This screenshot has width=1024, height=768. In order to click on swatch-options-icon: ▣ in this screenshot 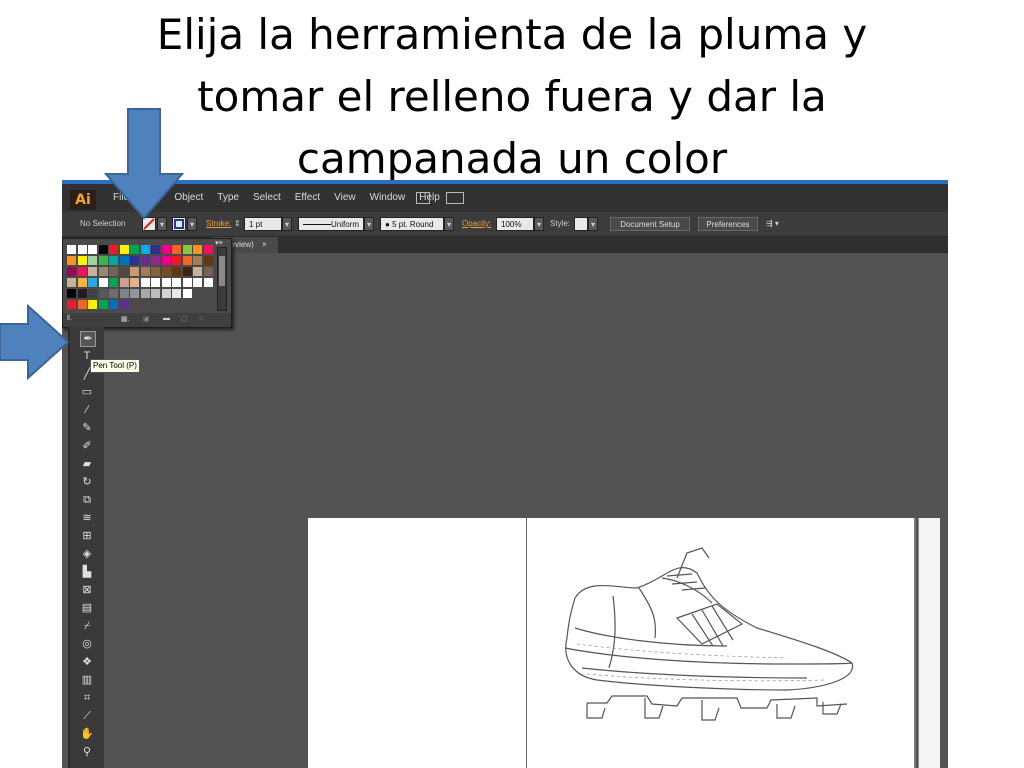, I will do `click(146, 319)`.